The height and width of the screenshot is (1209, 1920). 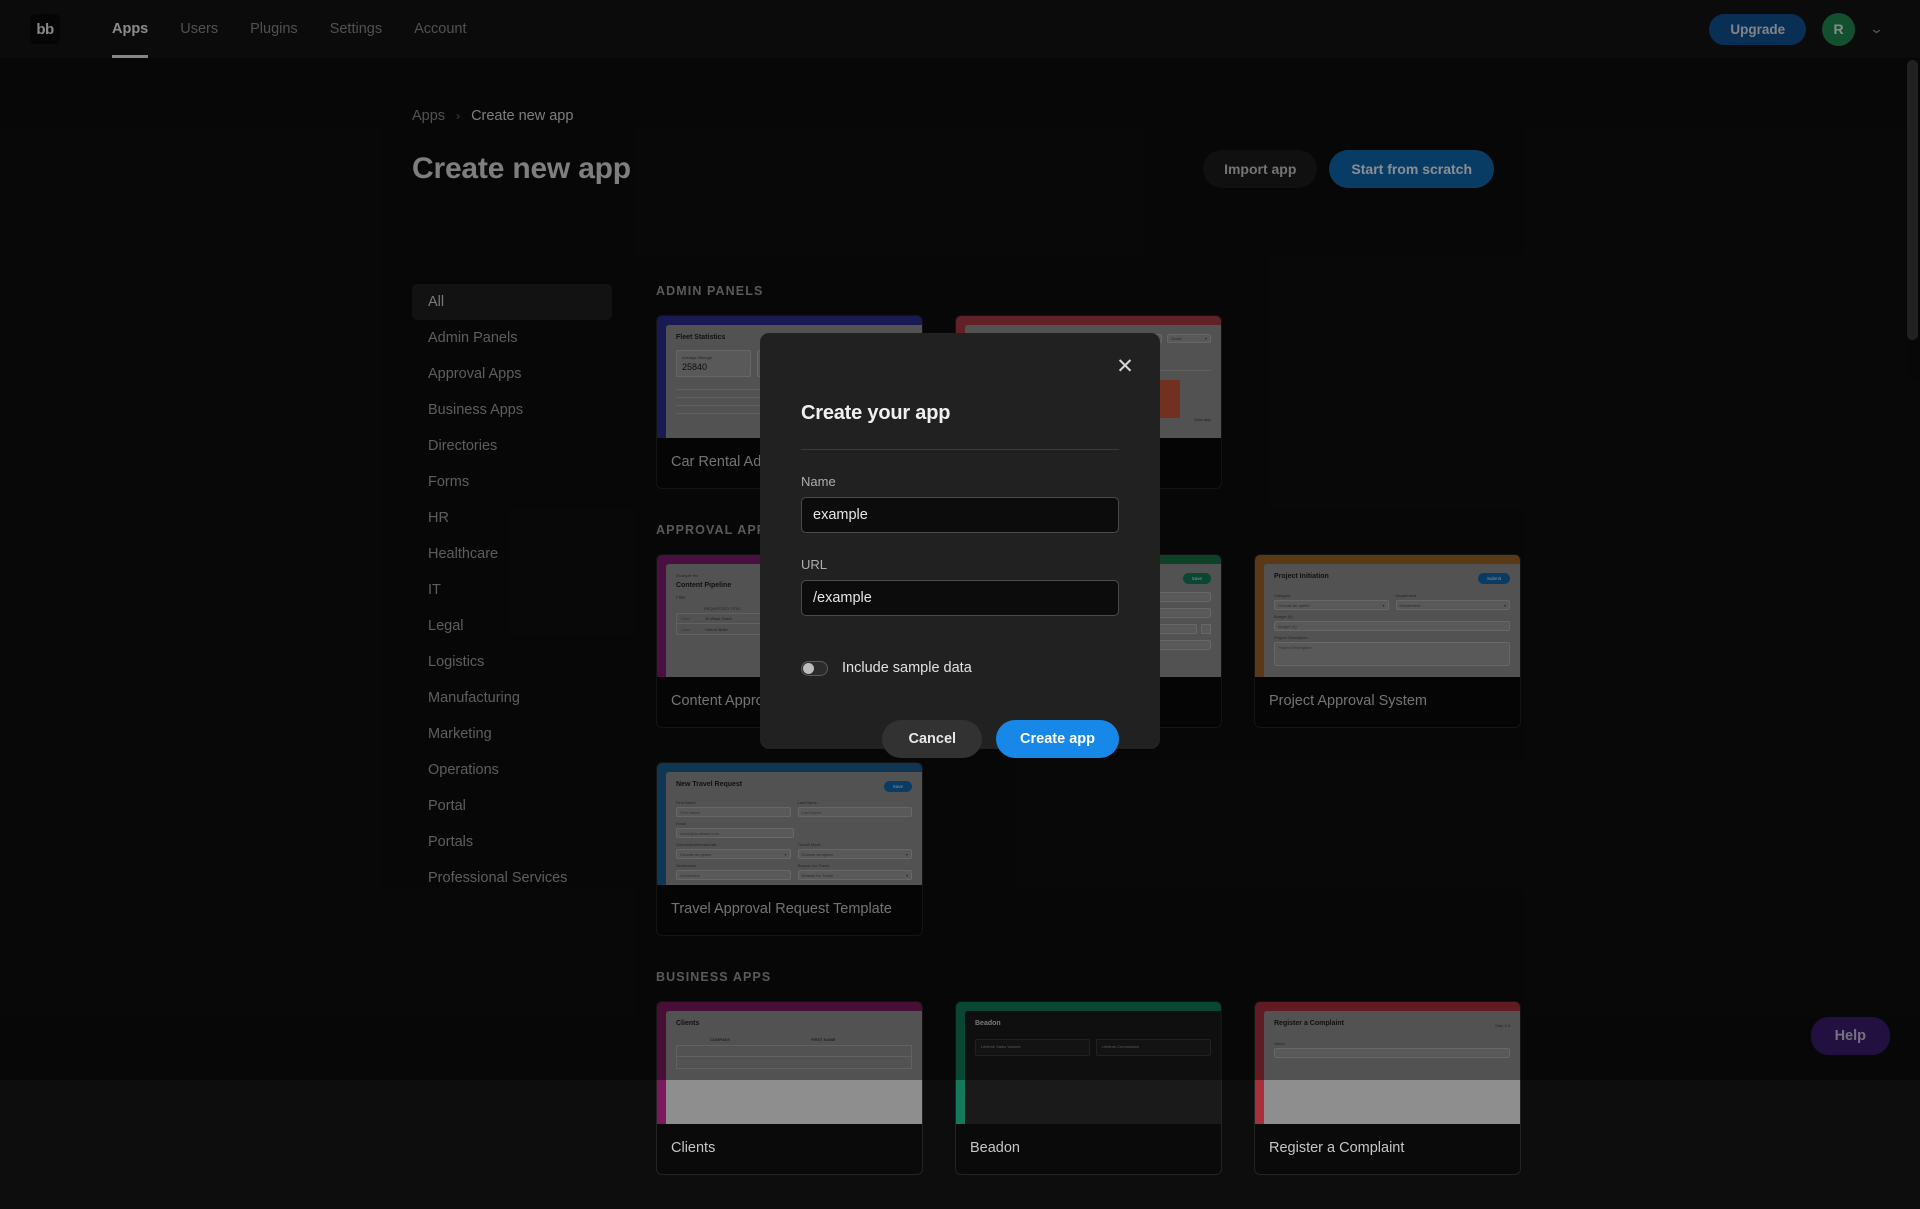 I want to click on modal-actions: Cancel Create app, so click(x=960, y=739).